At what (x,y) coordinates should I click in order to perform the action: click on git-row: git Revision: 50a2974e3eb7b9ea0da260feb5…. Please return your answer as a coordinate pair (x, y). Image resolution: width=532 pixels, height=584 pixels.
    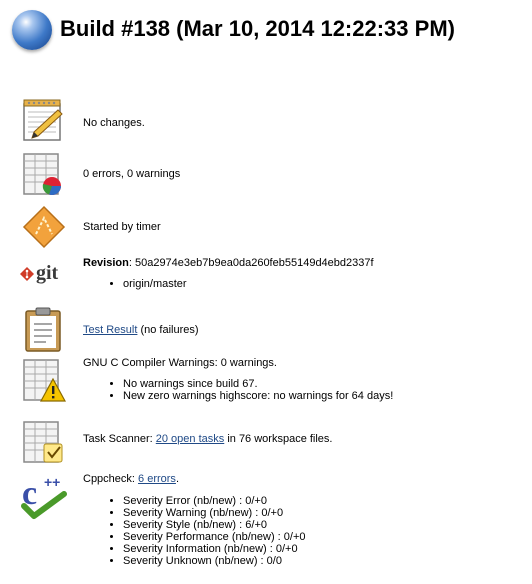
    Looking at the image, I should click on (270, 277).